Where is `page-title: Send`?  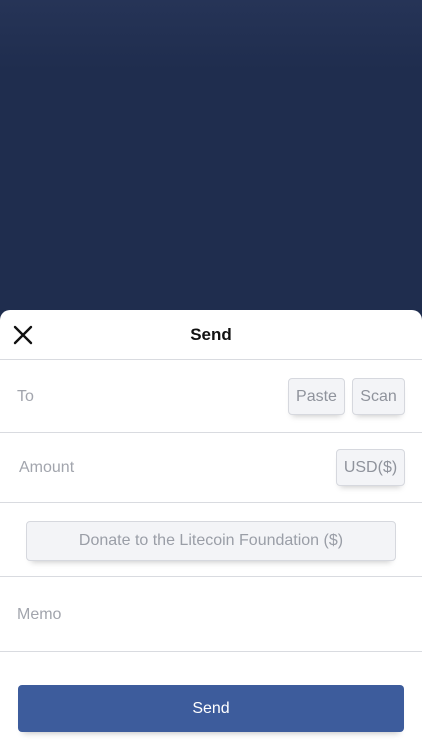
page-title: Send is located at coordinates (211, 334).